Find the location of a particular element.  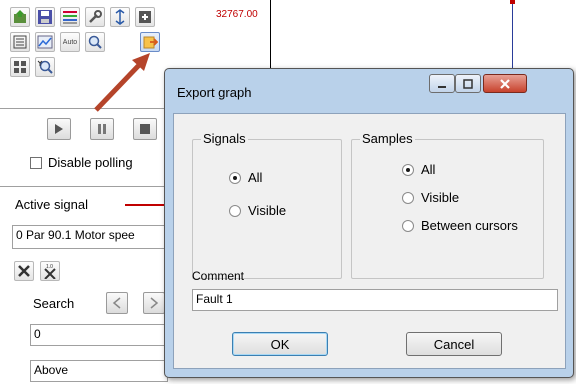

samples-group-title: Samples is located at coordinates (387, 138).